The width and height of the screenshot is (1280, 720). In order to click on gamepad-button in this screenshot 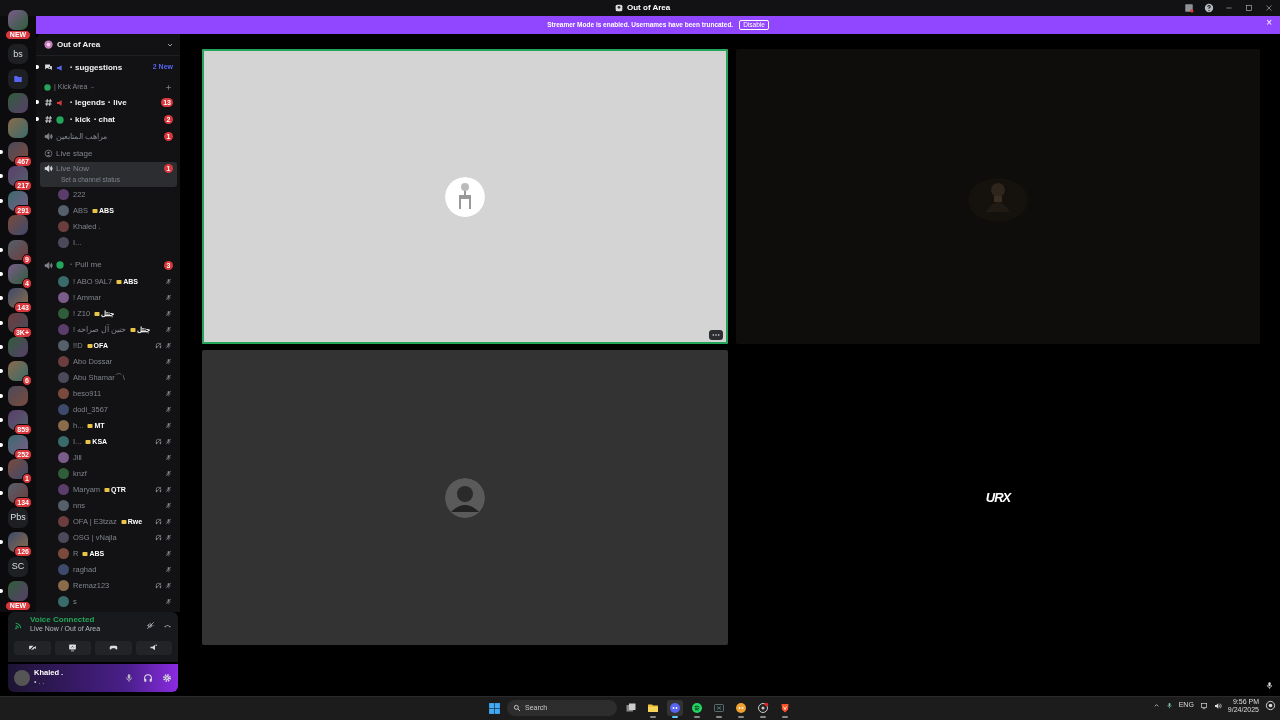, I will do `click(113, 647)`.